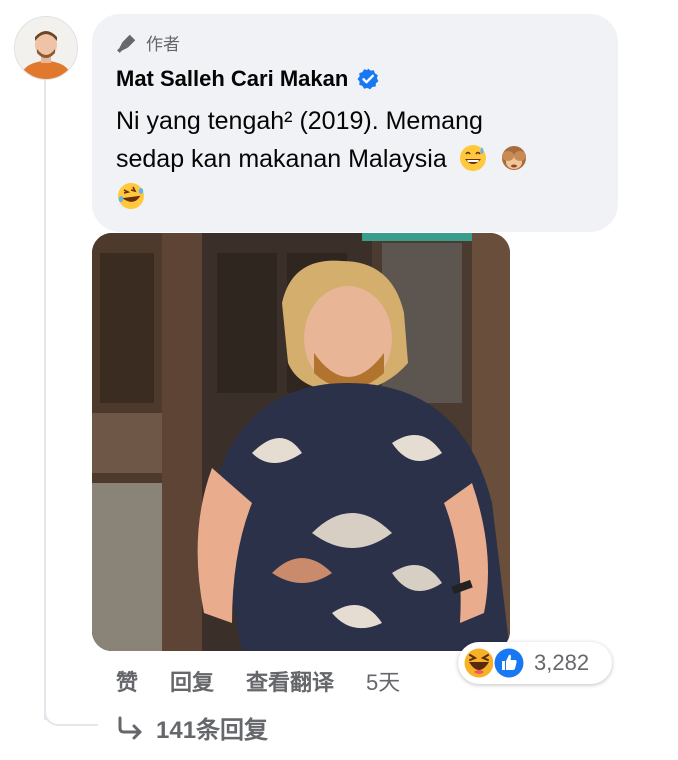 The height and width of the screenshot is (760, 678). What do you see at coordinates (383, 681) in the screenshot?
I see `comment-timestamp: 5天` at bounding box center [383, 681].